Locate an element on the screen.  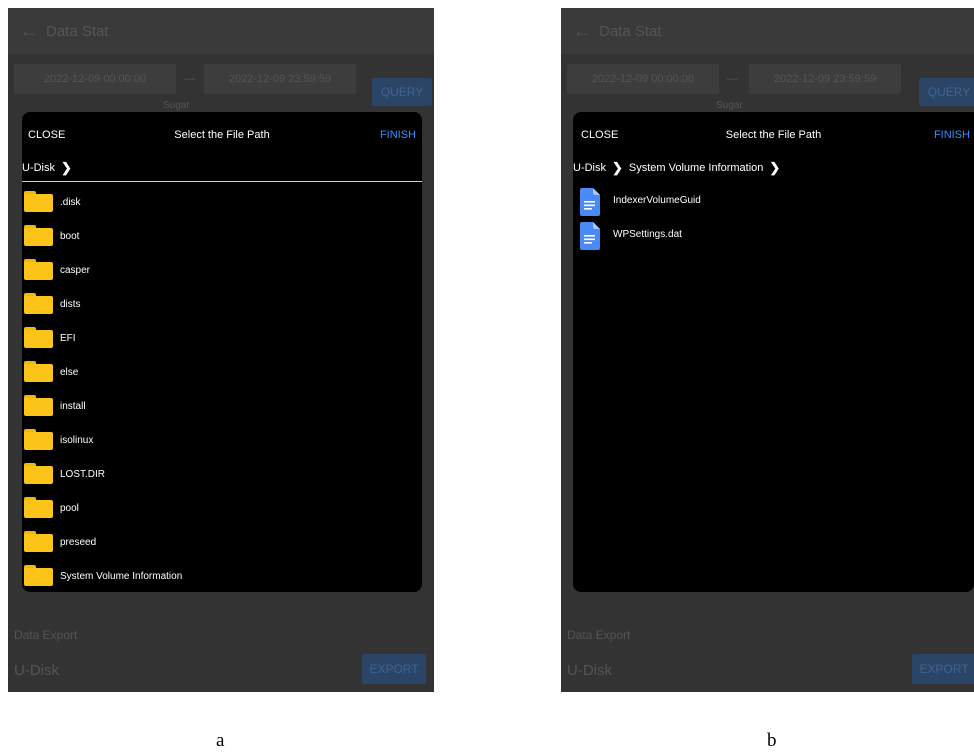
folder-item: EFI is located at coordinates (222, 339).